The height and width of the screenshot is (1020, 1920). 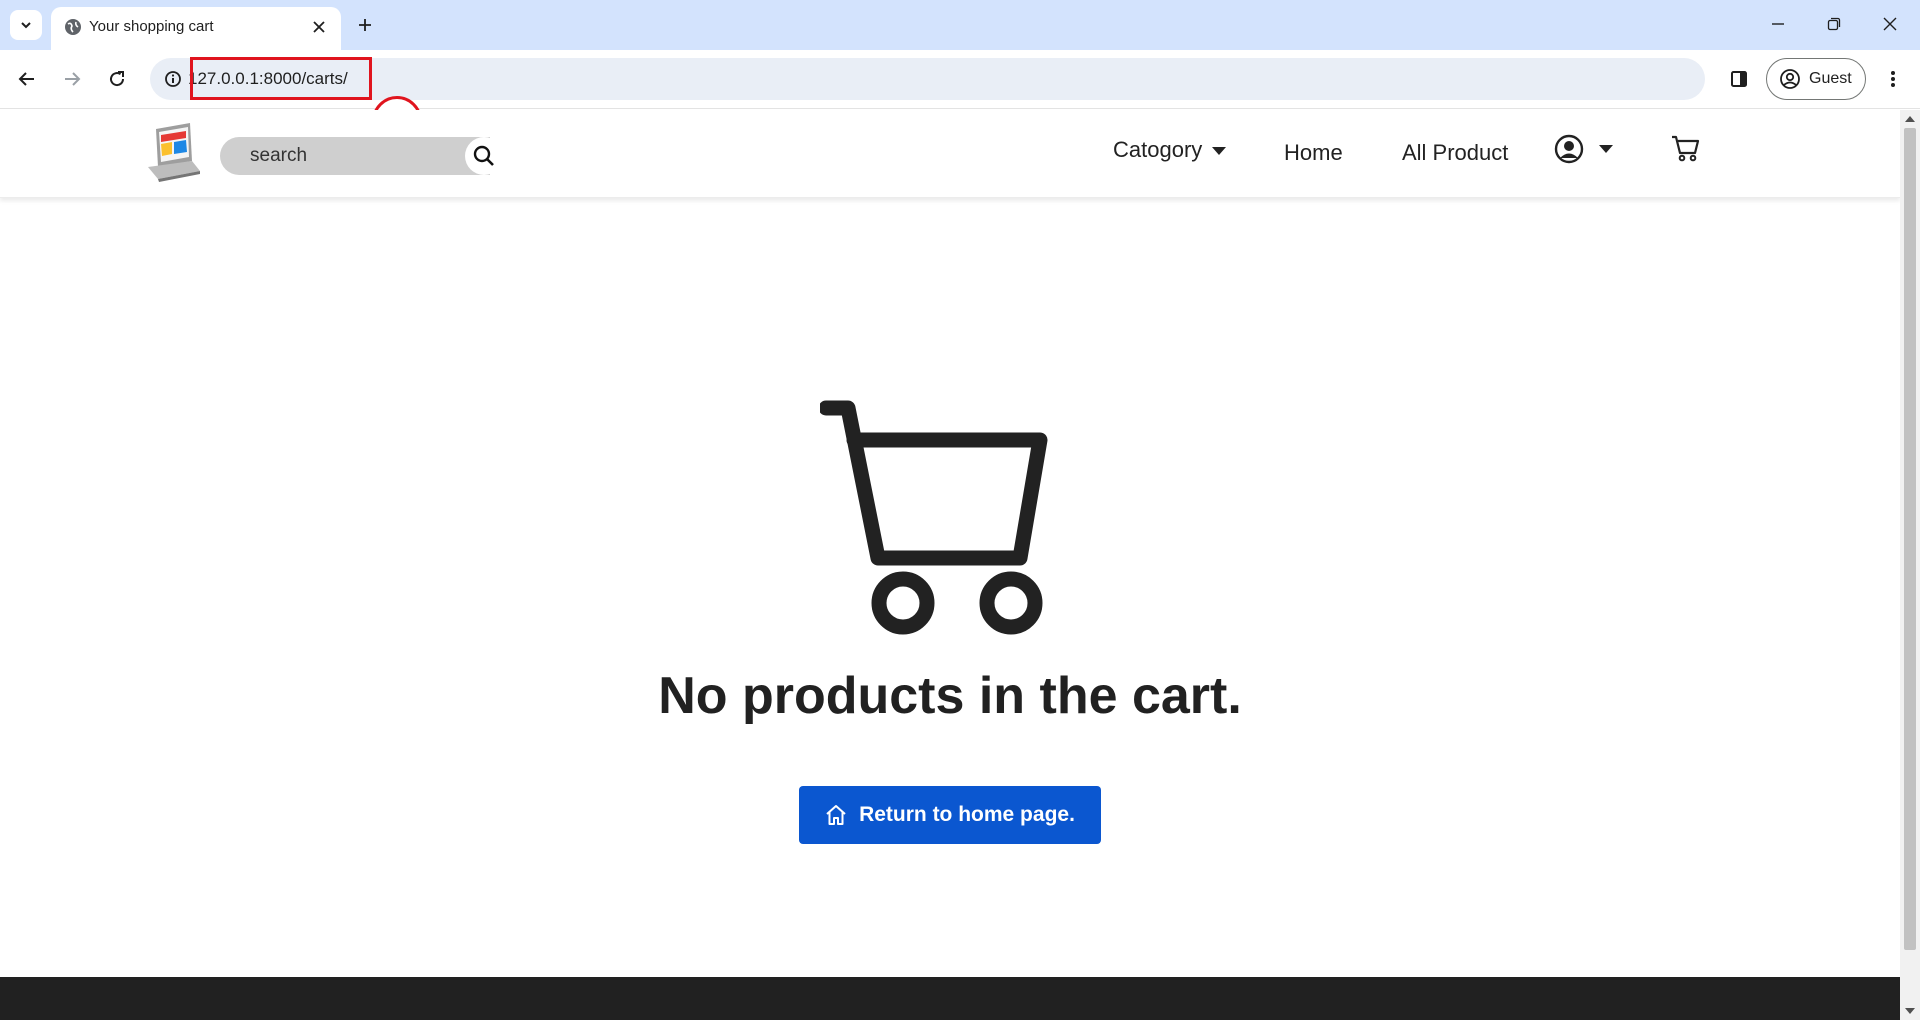 I want to click on laptop-logo-icon, so click(x=174, y=153).